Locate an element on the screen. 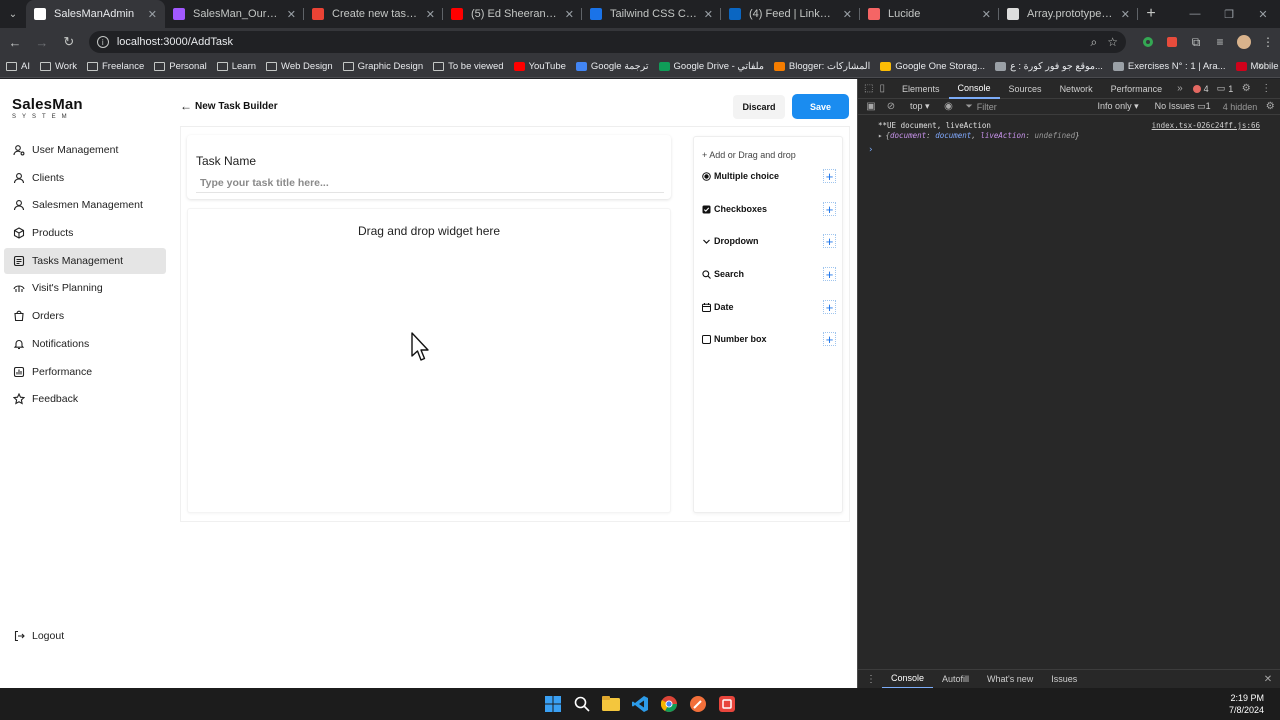 The image size is (1280, 720). console-filter-input: ⏷ Filter is located at coordinates (1028, 107).